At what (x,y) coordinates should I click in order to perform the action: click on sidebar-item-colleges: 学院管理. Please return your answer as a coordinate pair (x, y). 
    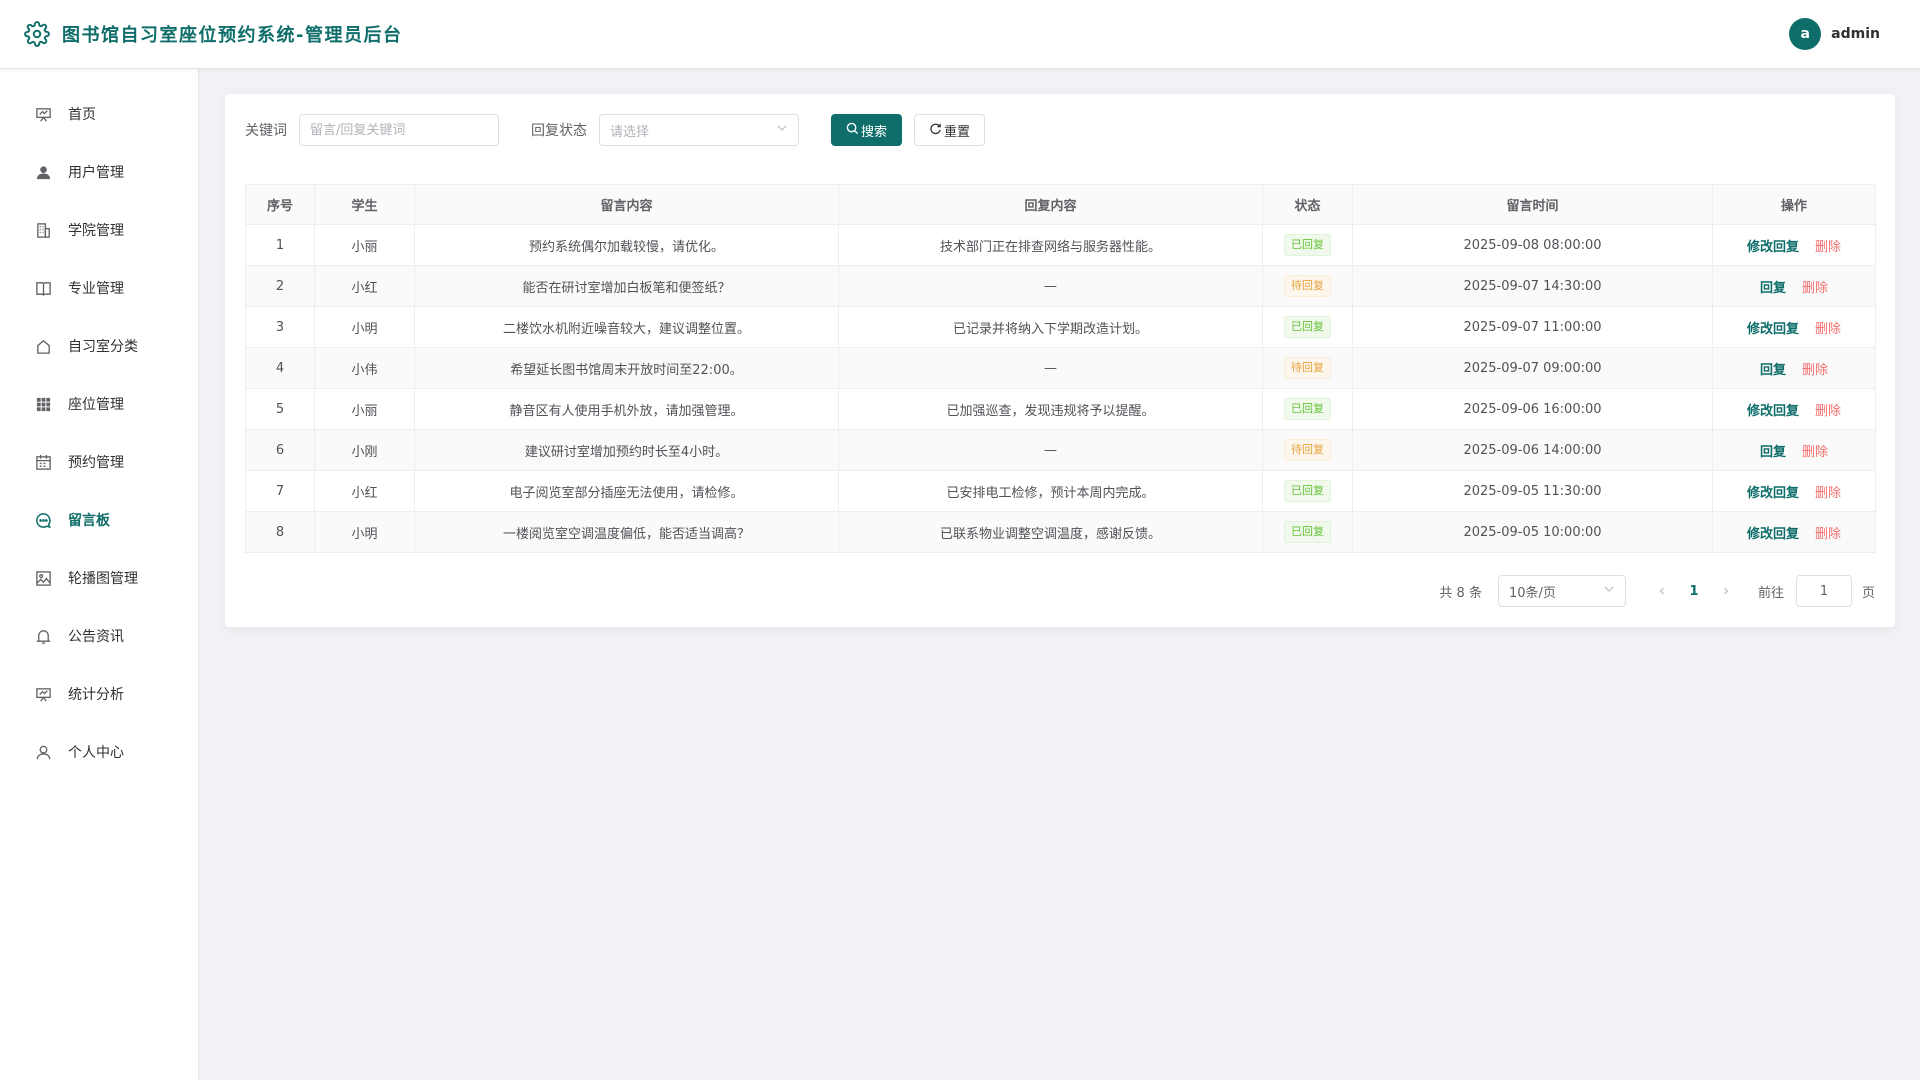
    Looking at the image, I should click on (99, 230).